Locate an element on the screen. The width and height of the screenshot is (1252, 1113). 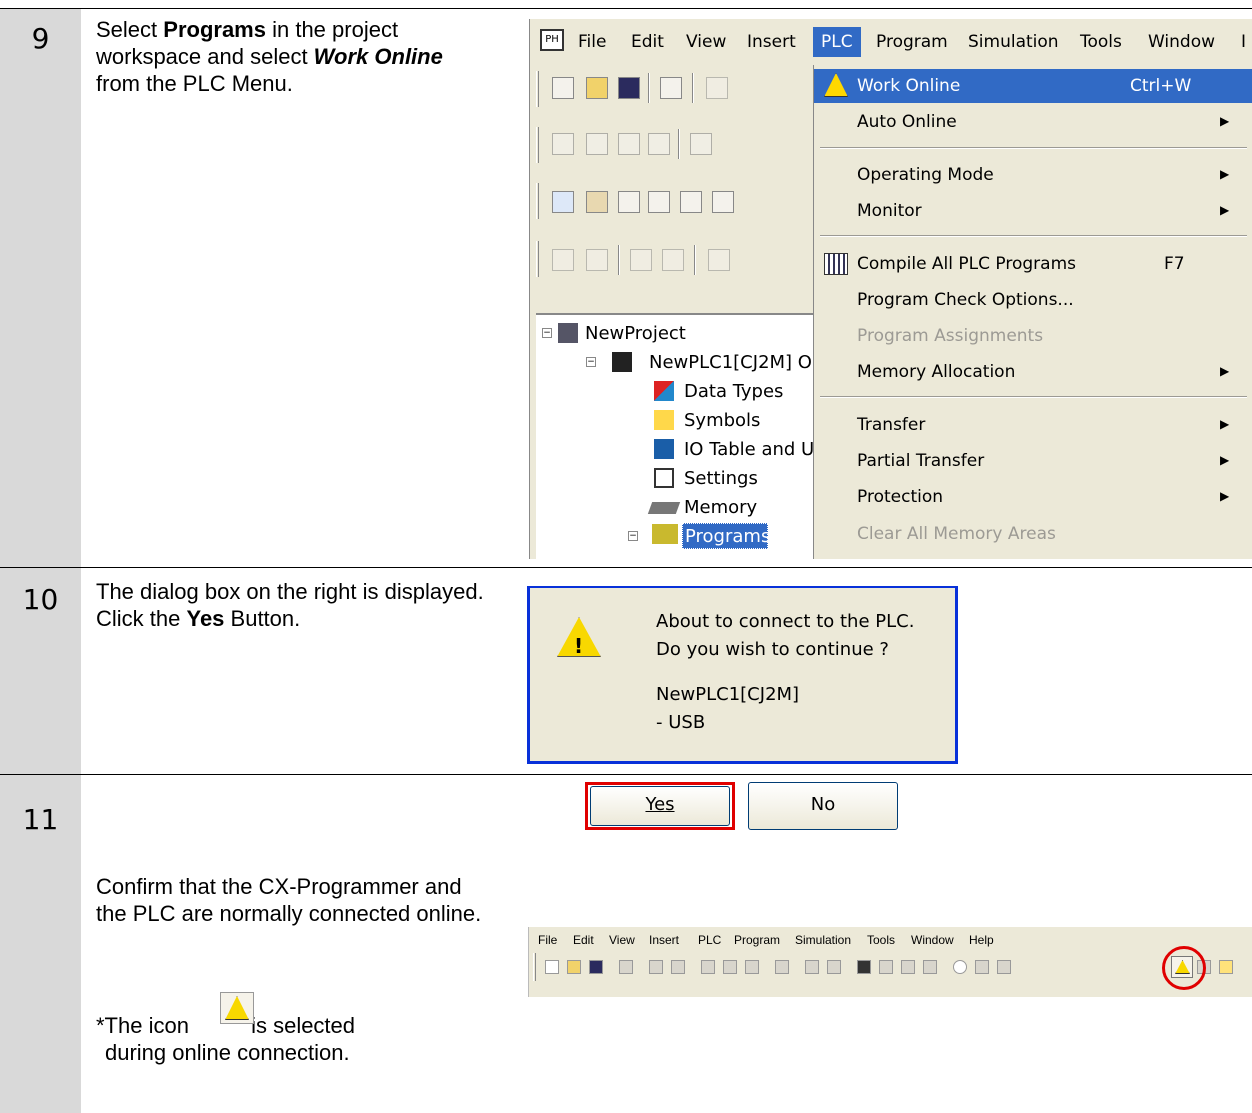
address-reference-icon is located at coordinates (659, 202).